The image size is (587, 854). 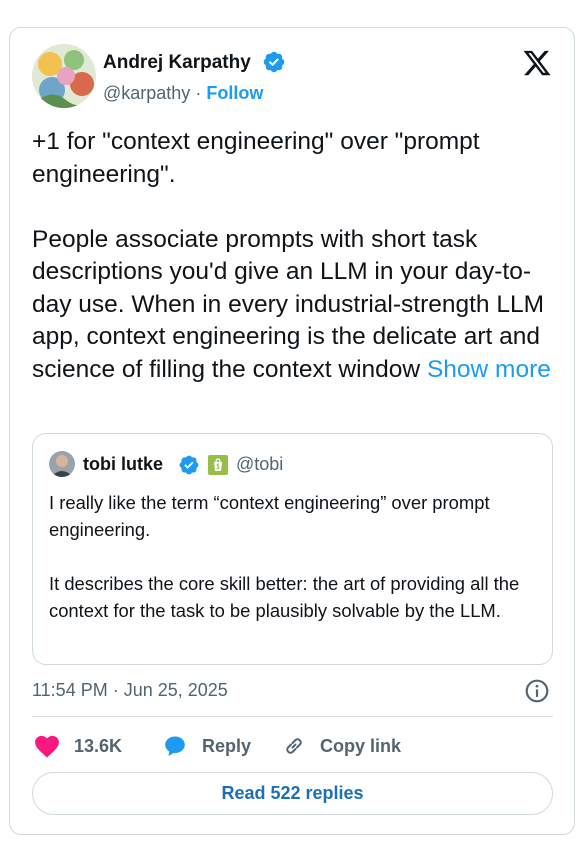 I want to click on reply-label: Reply, so click(x=227, y=745).